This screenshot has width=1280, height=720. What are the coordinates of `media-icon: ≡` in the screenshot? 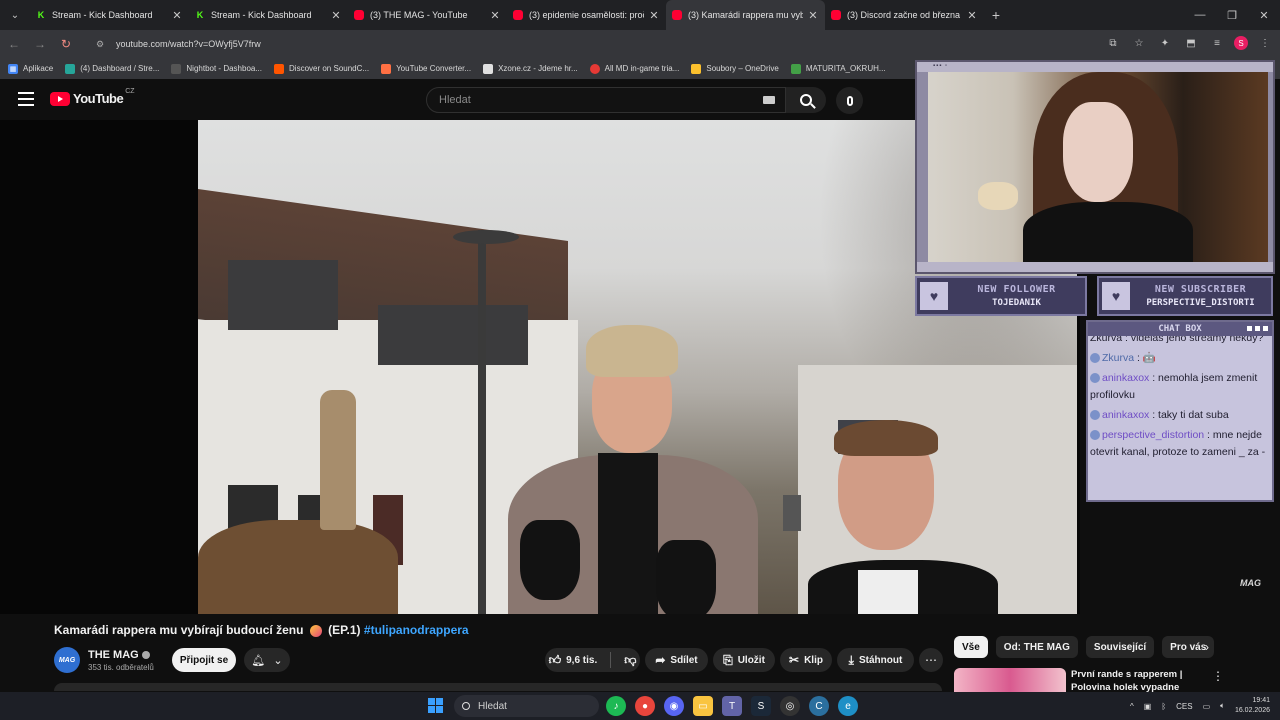 It's located at (1217, 43).